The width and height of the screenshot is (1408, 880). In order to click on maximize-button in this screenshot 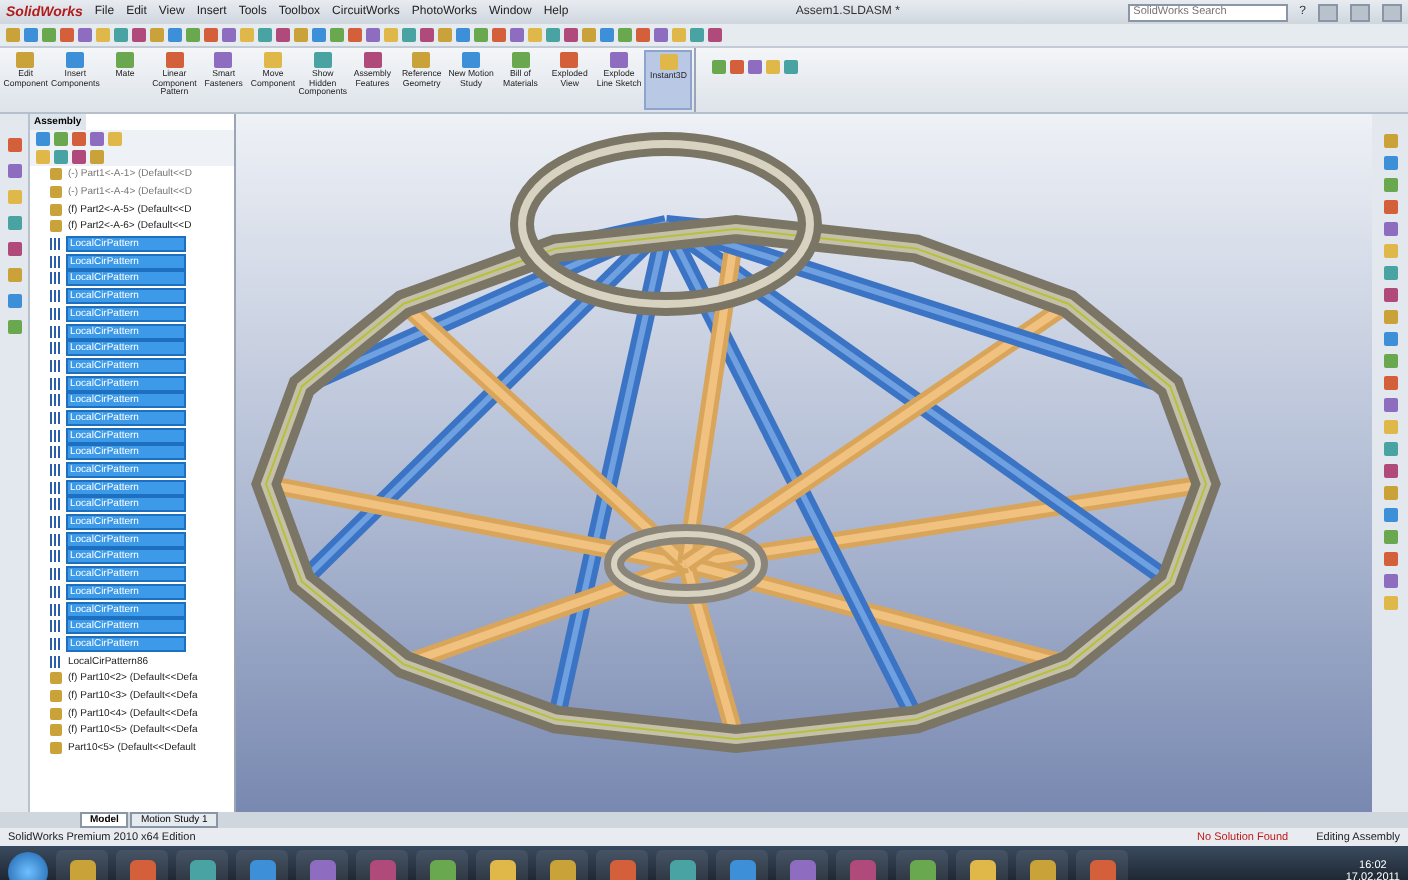, I will do `click(1360, 12)`.